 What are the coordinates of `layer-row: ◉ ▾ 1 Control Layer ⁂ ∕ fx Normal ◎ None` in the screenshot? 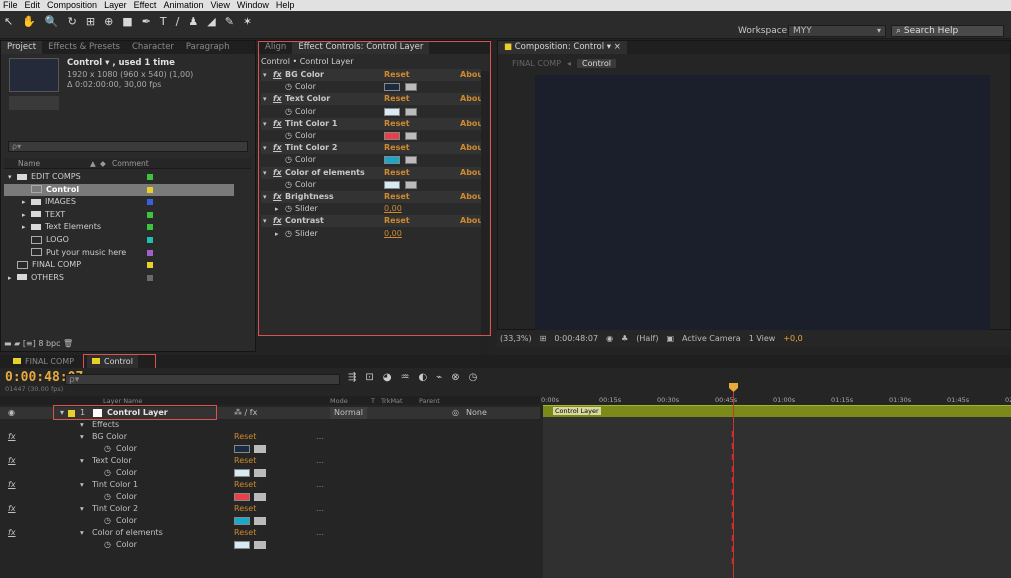 It's located at (270, 413).